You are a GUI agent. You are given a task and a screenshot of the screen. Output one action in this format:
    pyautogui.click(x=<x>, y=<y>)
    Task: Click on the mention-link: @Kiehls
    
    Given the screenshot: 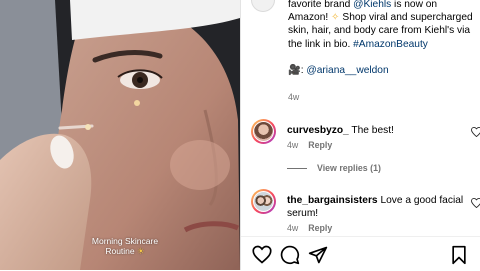 What is the action you would take?
    pyautogui.click(x=372, y=5)
    